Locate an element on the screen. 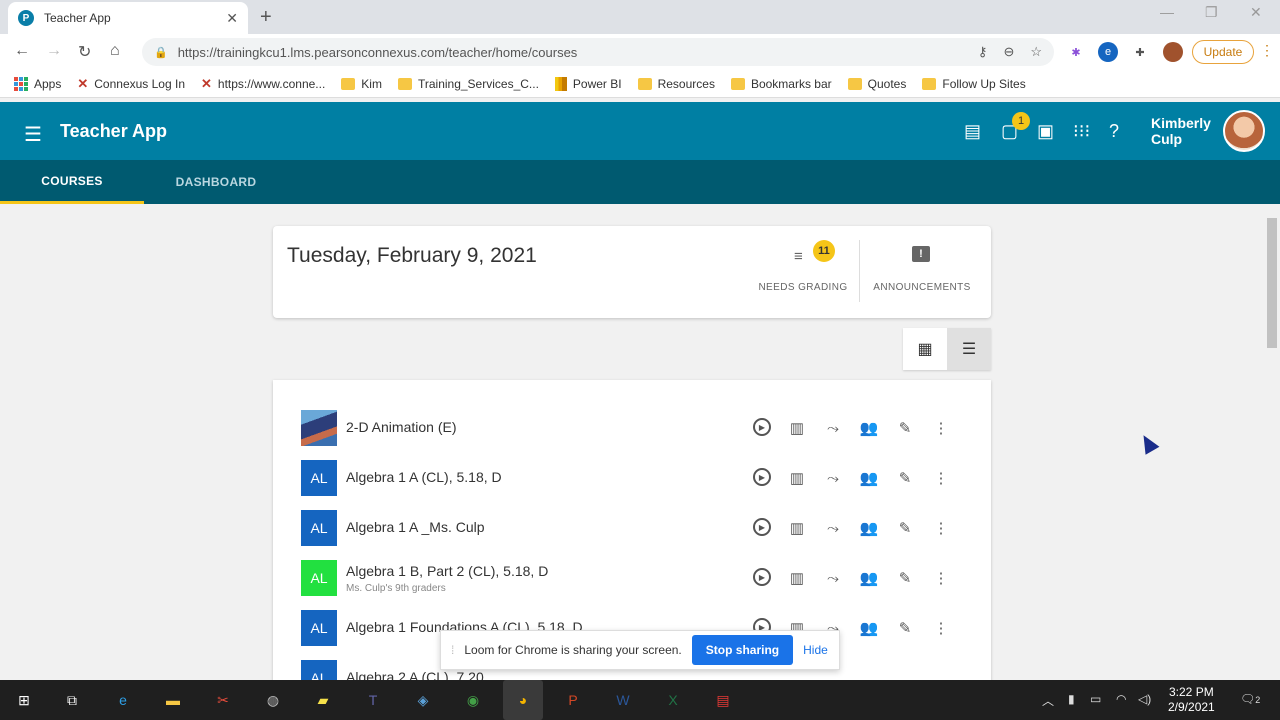 The height and width of the screenshot is (720, 1280). app-icon: ◉ is located at coordinates (473, 700).